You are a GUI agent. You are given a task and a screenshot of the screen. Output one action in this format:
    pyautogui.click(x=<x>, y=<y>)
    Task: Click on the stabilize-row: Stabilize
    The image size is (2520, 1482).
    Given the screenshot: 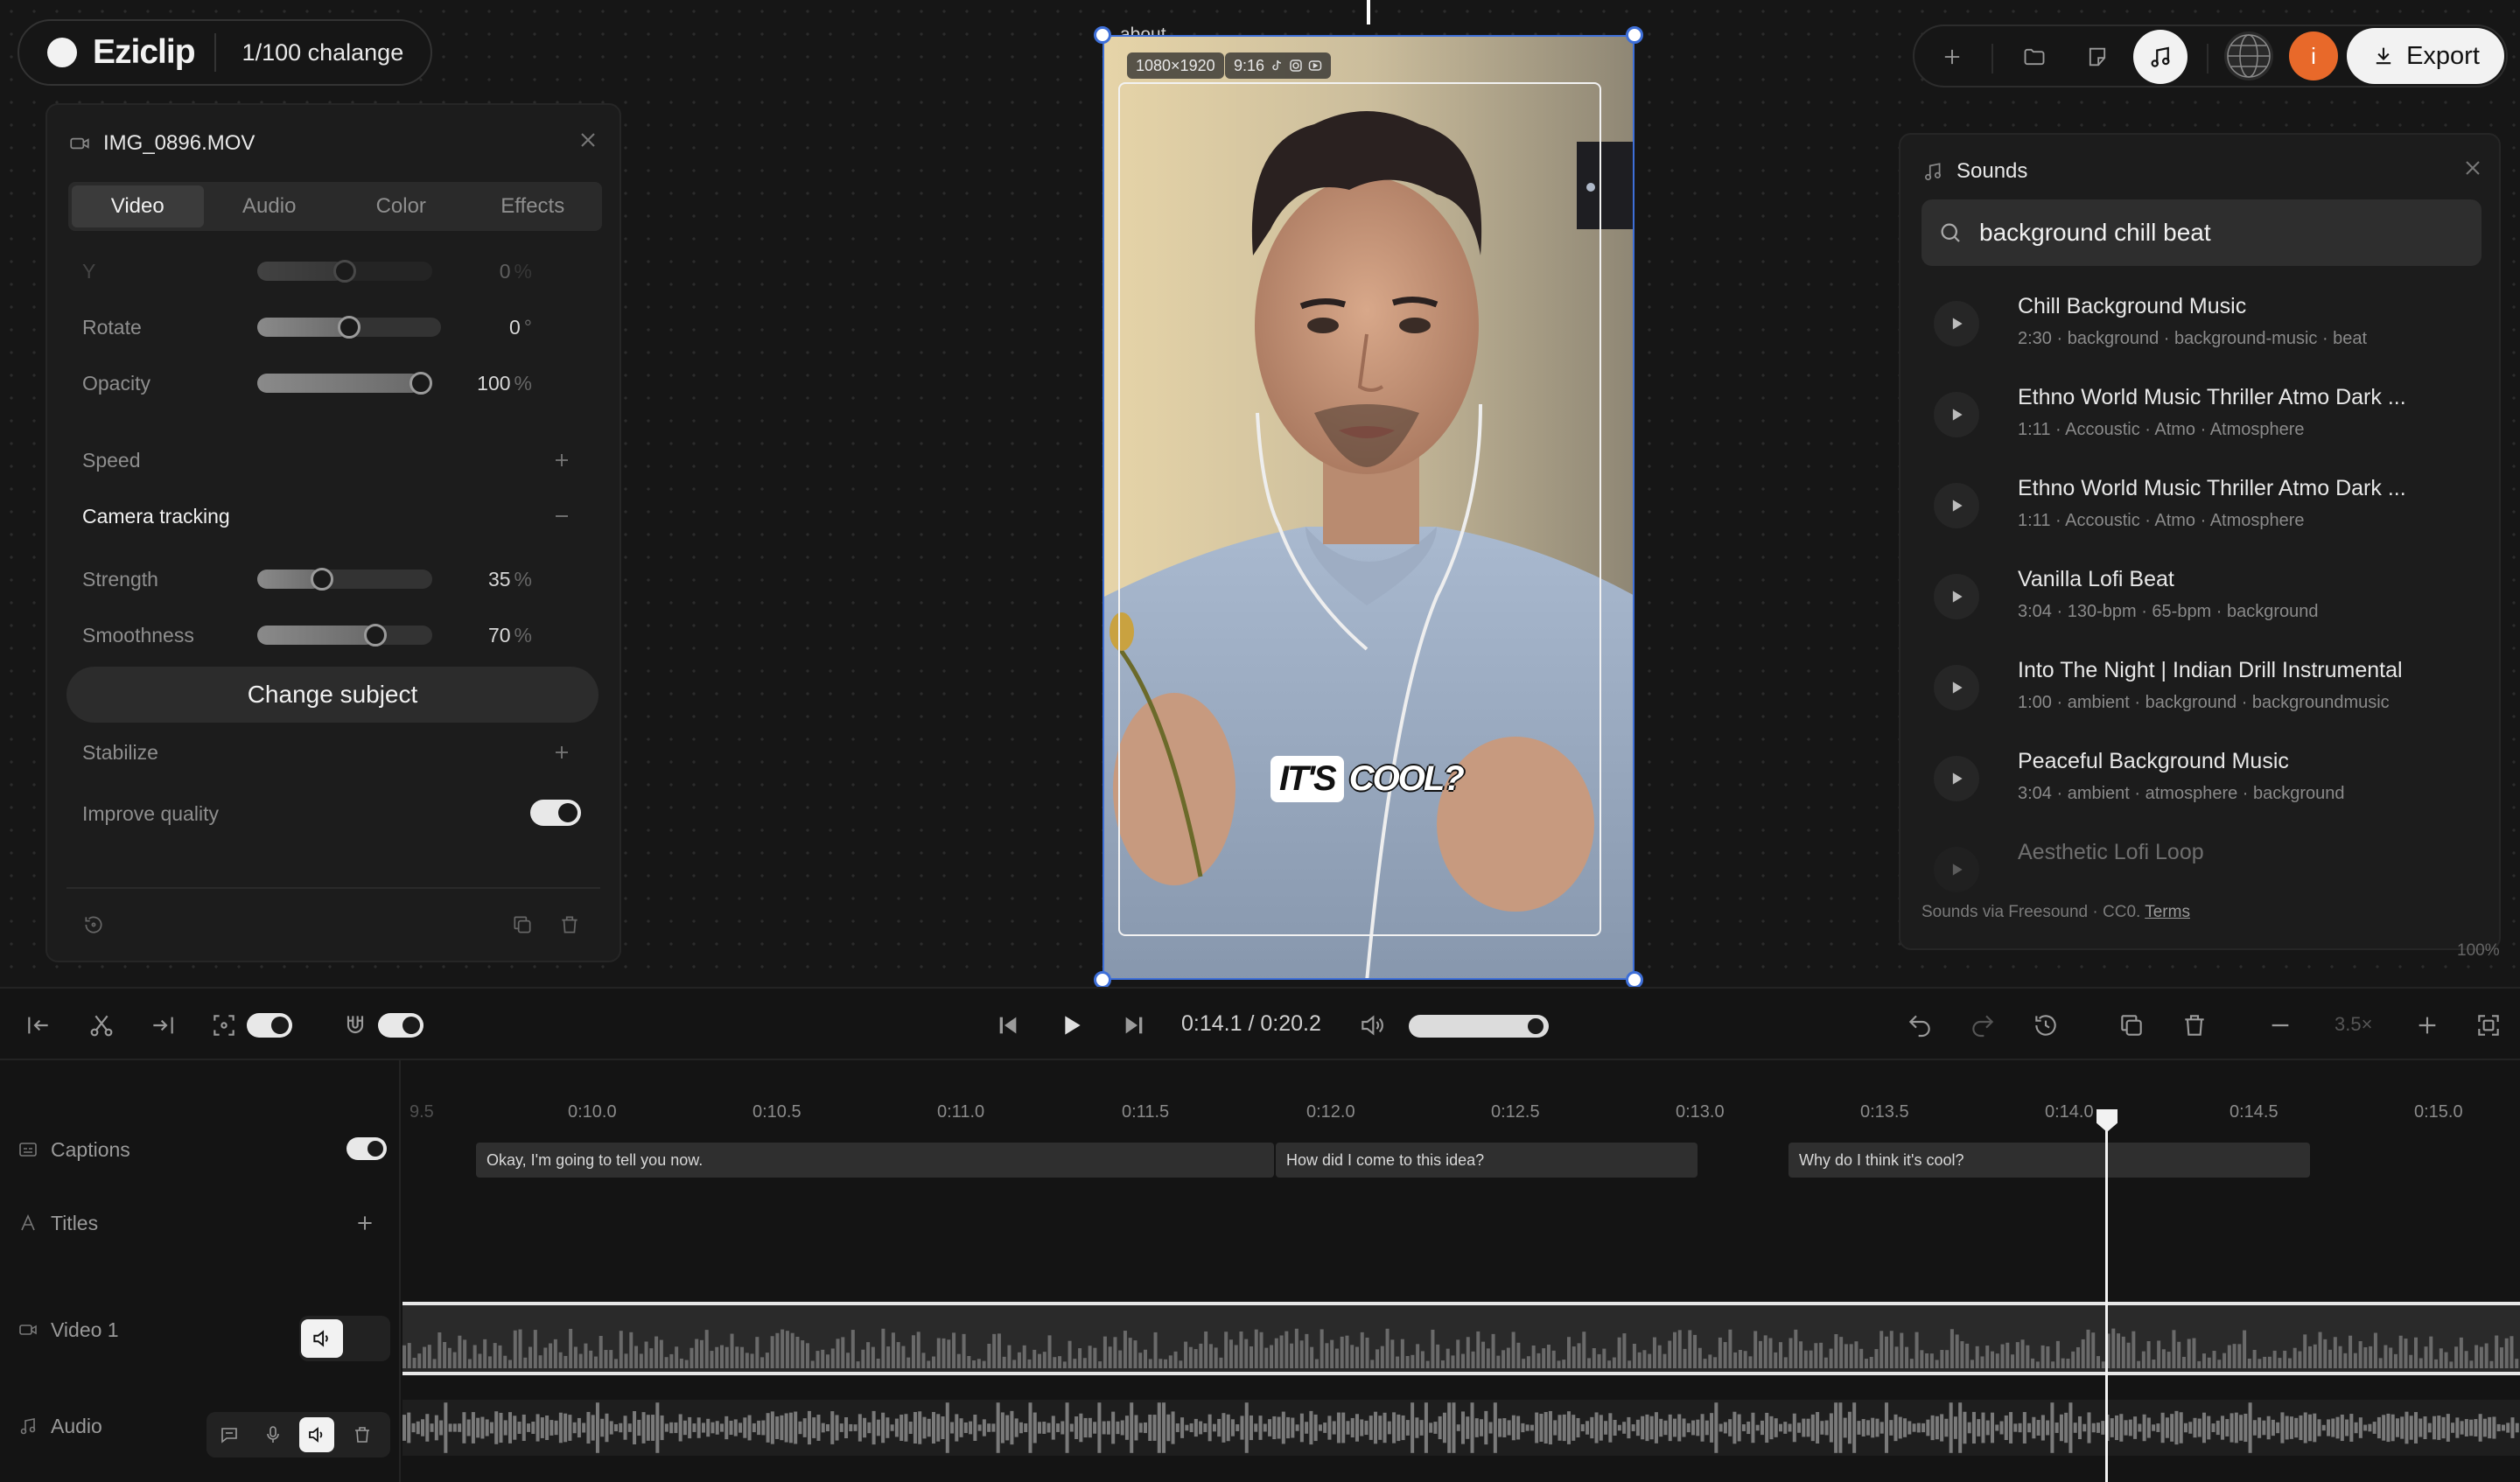 What is the action you would take?
    pyautogui.click(x=344, y=752)
    